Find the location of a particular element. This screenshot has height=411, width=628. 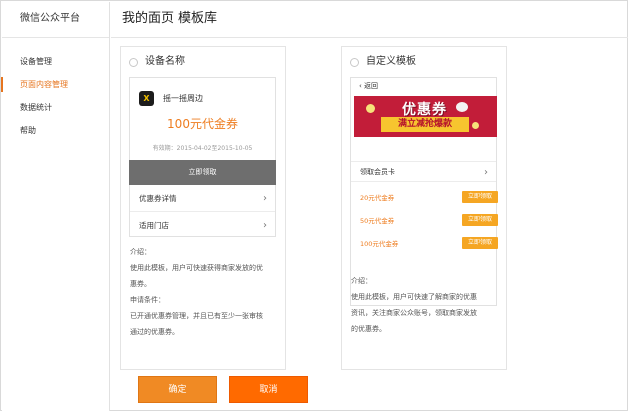

cancel-button: 取消 is located at coordinates (268, 389).